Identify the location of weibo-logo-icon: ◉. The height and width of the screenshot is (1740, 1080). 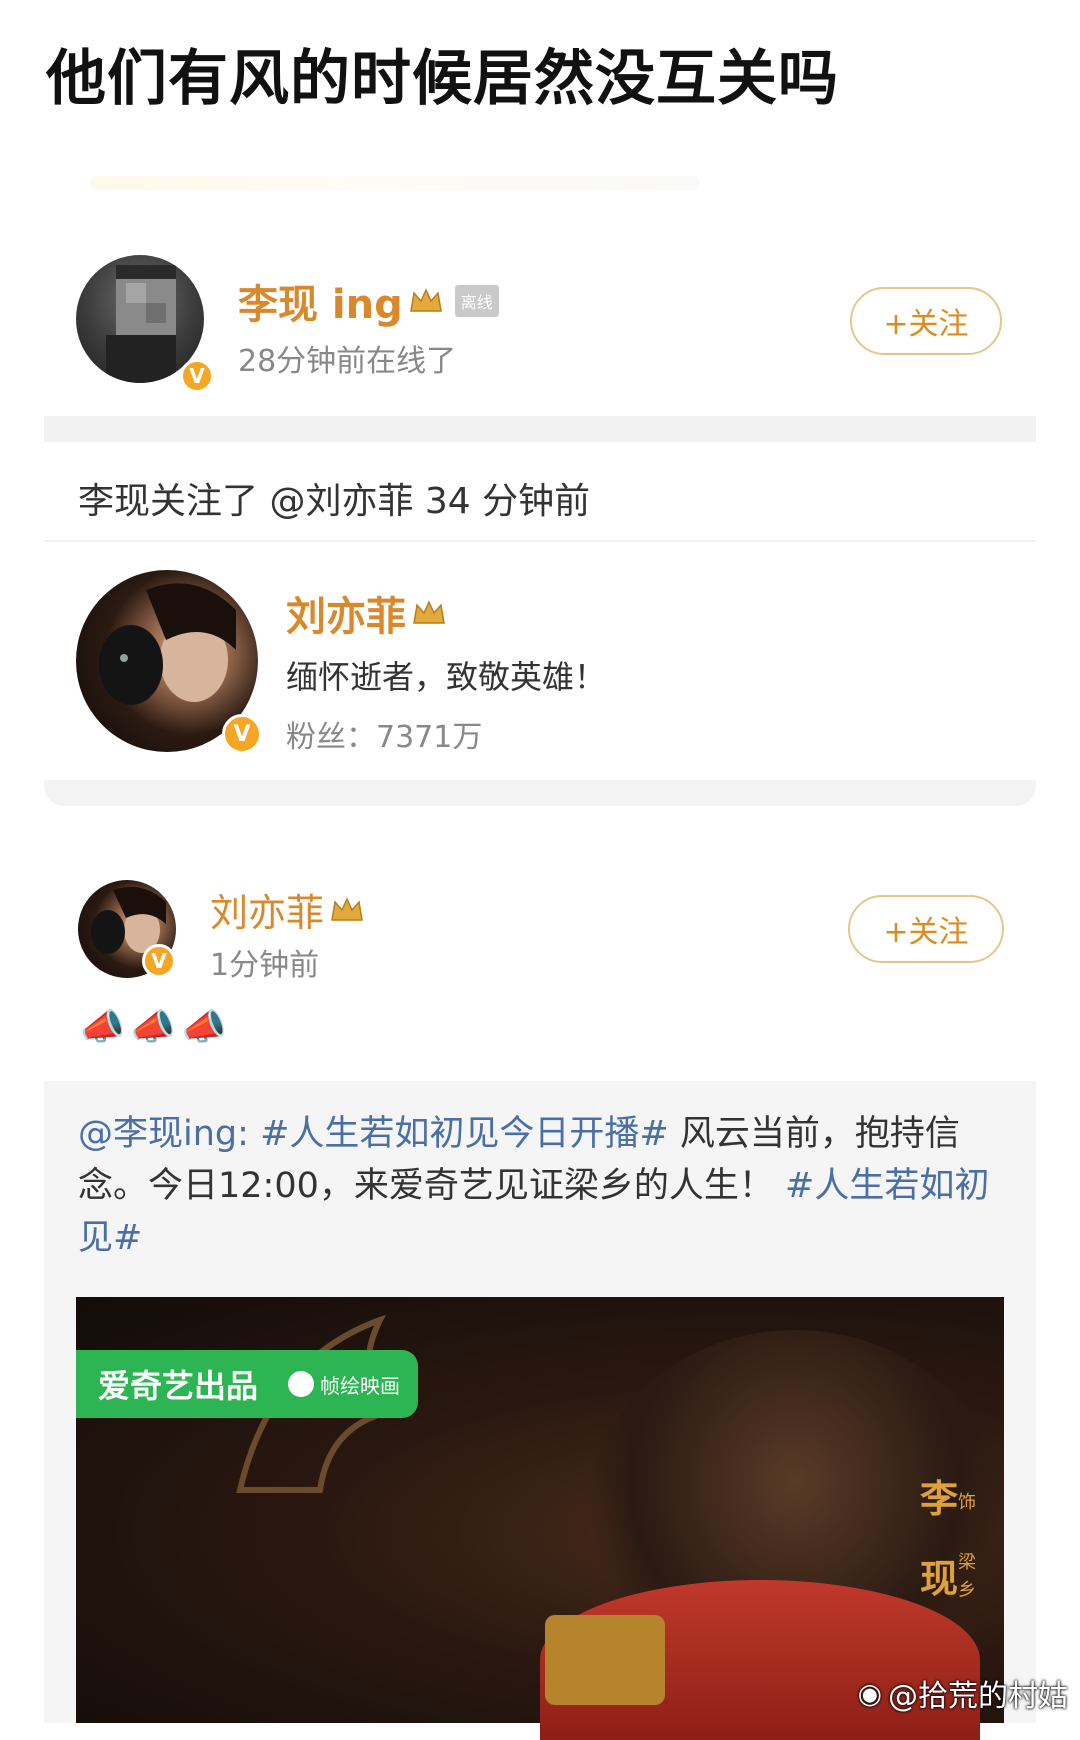
(869, 1693).